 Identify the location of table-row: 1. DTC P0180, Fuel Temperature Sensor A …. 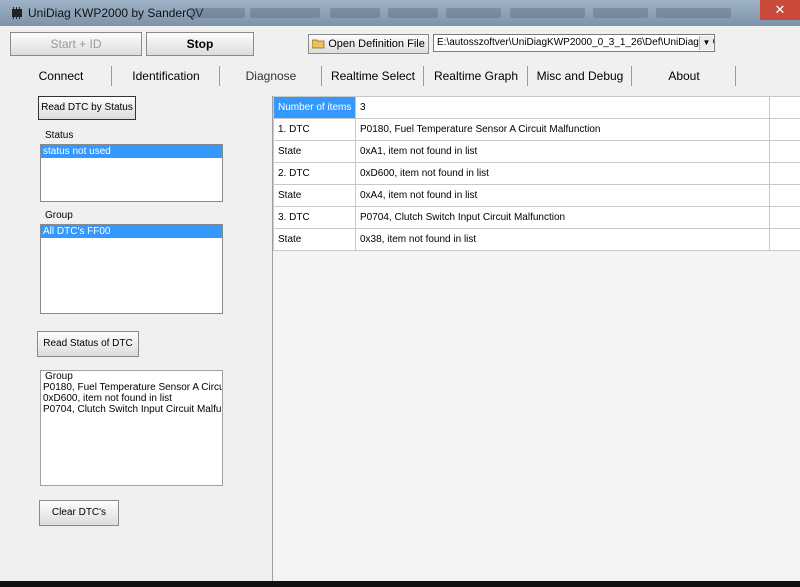
(536, 129).